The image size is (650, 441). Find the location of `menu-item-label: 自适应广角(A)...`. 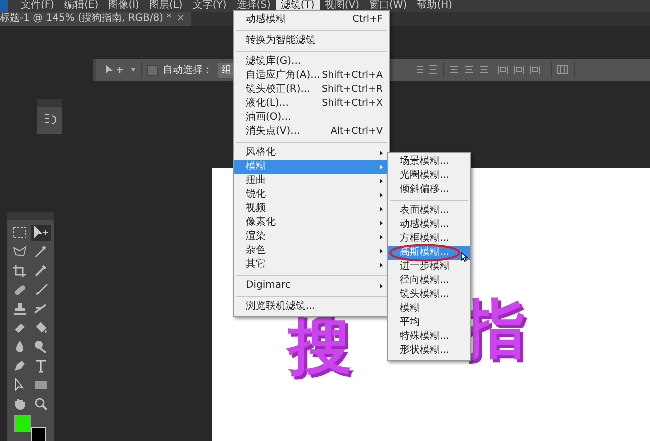

menu-item-label: 自适应广角(A)... is located at coordinates (283, 76).